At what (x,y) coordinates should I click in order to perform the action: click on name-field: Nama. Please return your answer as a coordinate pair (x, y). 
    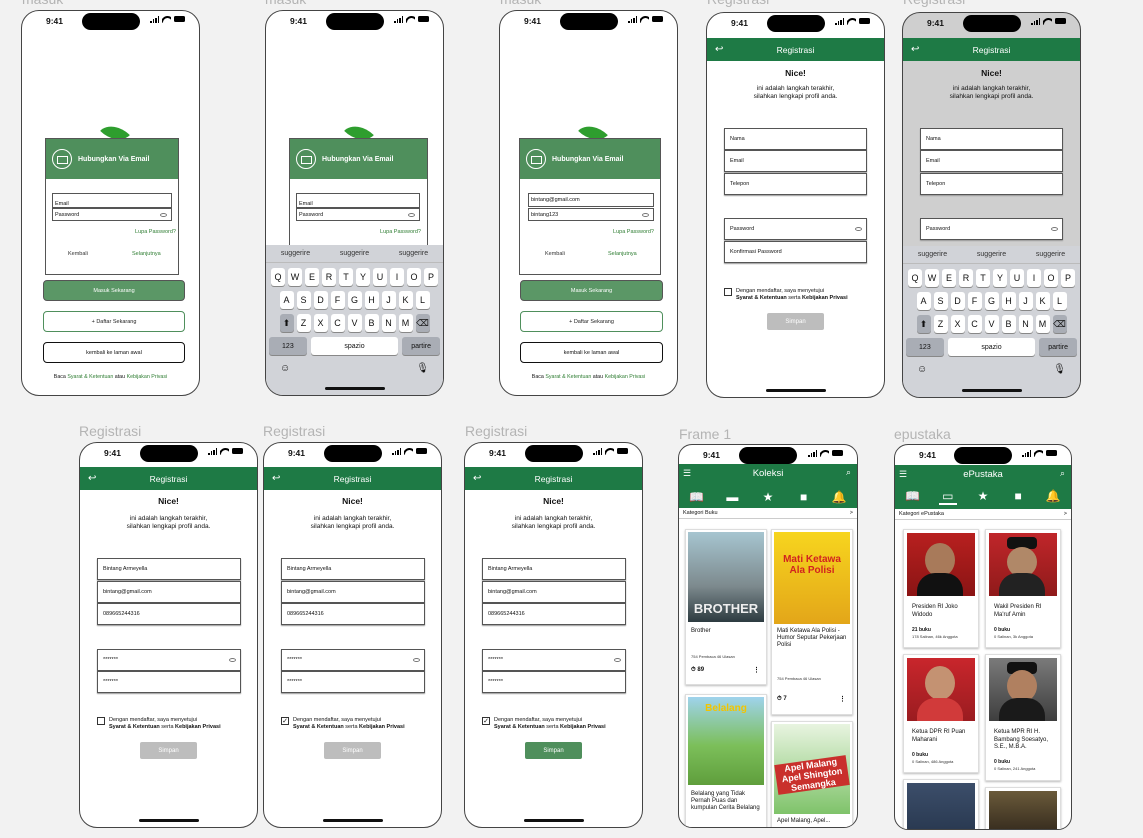
    Looking at the image, I should click on (991, 139).